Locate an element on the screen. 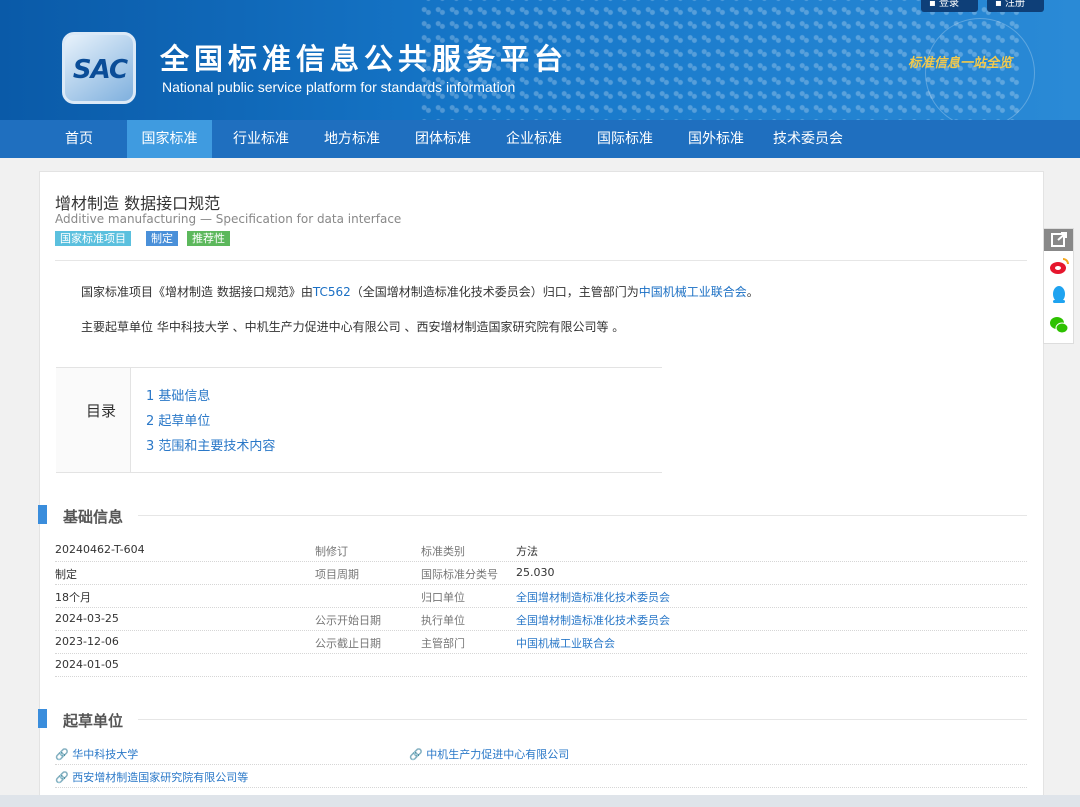 Image resolution: width=1080 pixels, height=807 pixels. site-title-cn: 全国标准信息公共服务平台 is located at coordinates (364, 59).